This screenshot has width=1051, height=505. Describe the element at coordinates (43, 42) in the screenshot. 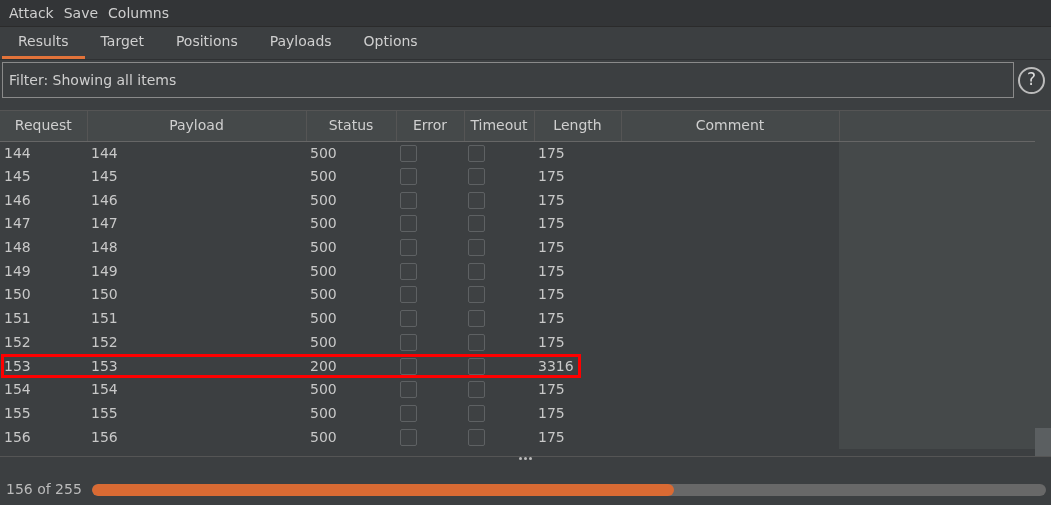

I see `tab: Results` at that location.